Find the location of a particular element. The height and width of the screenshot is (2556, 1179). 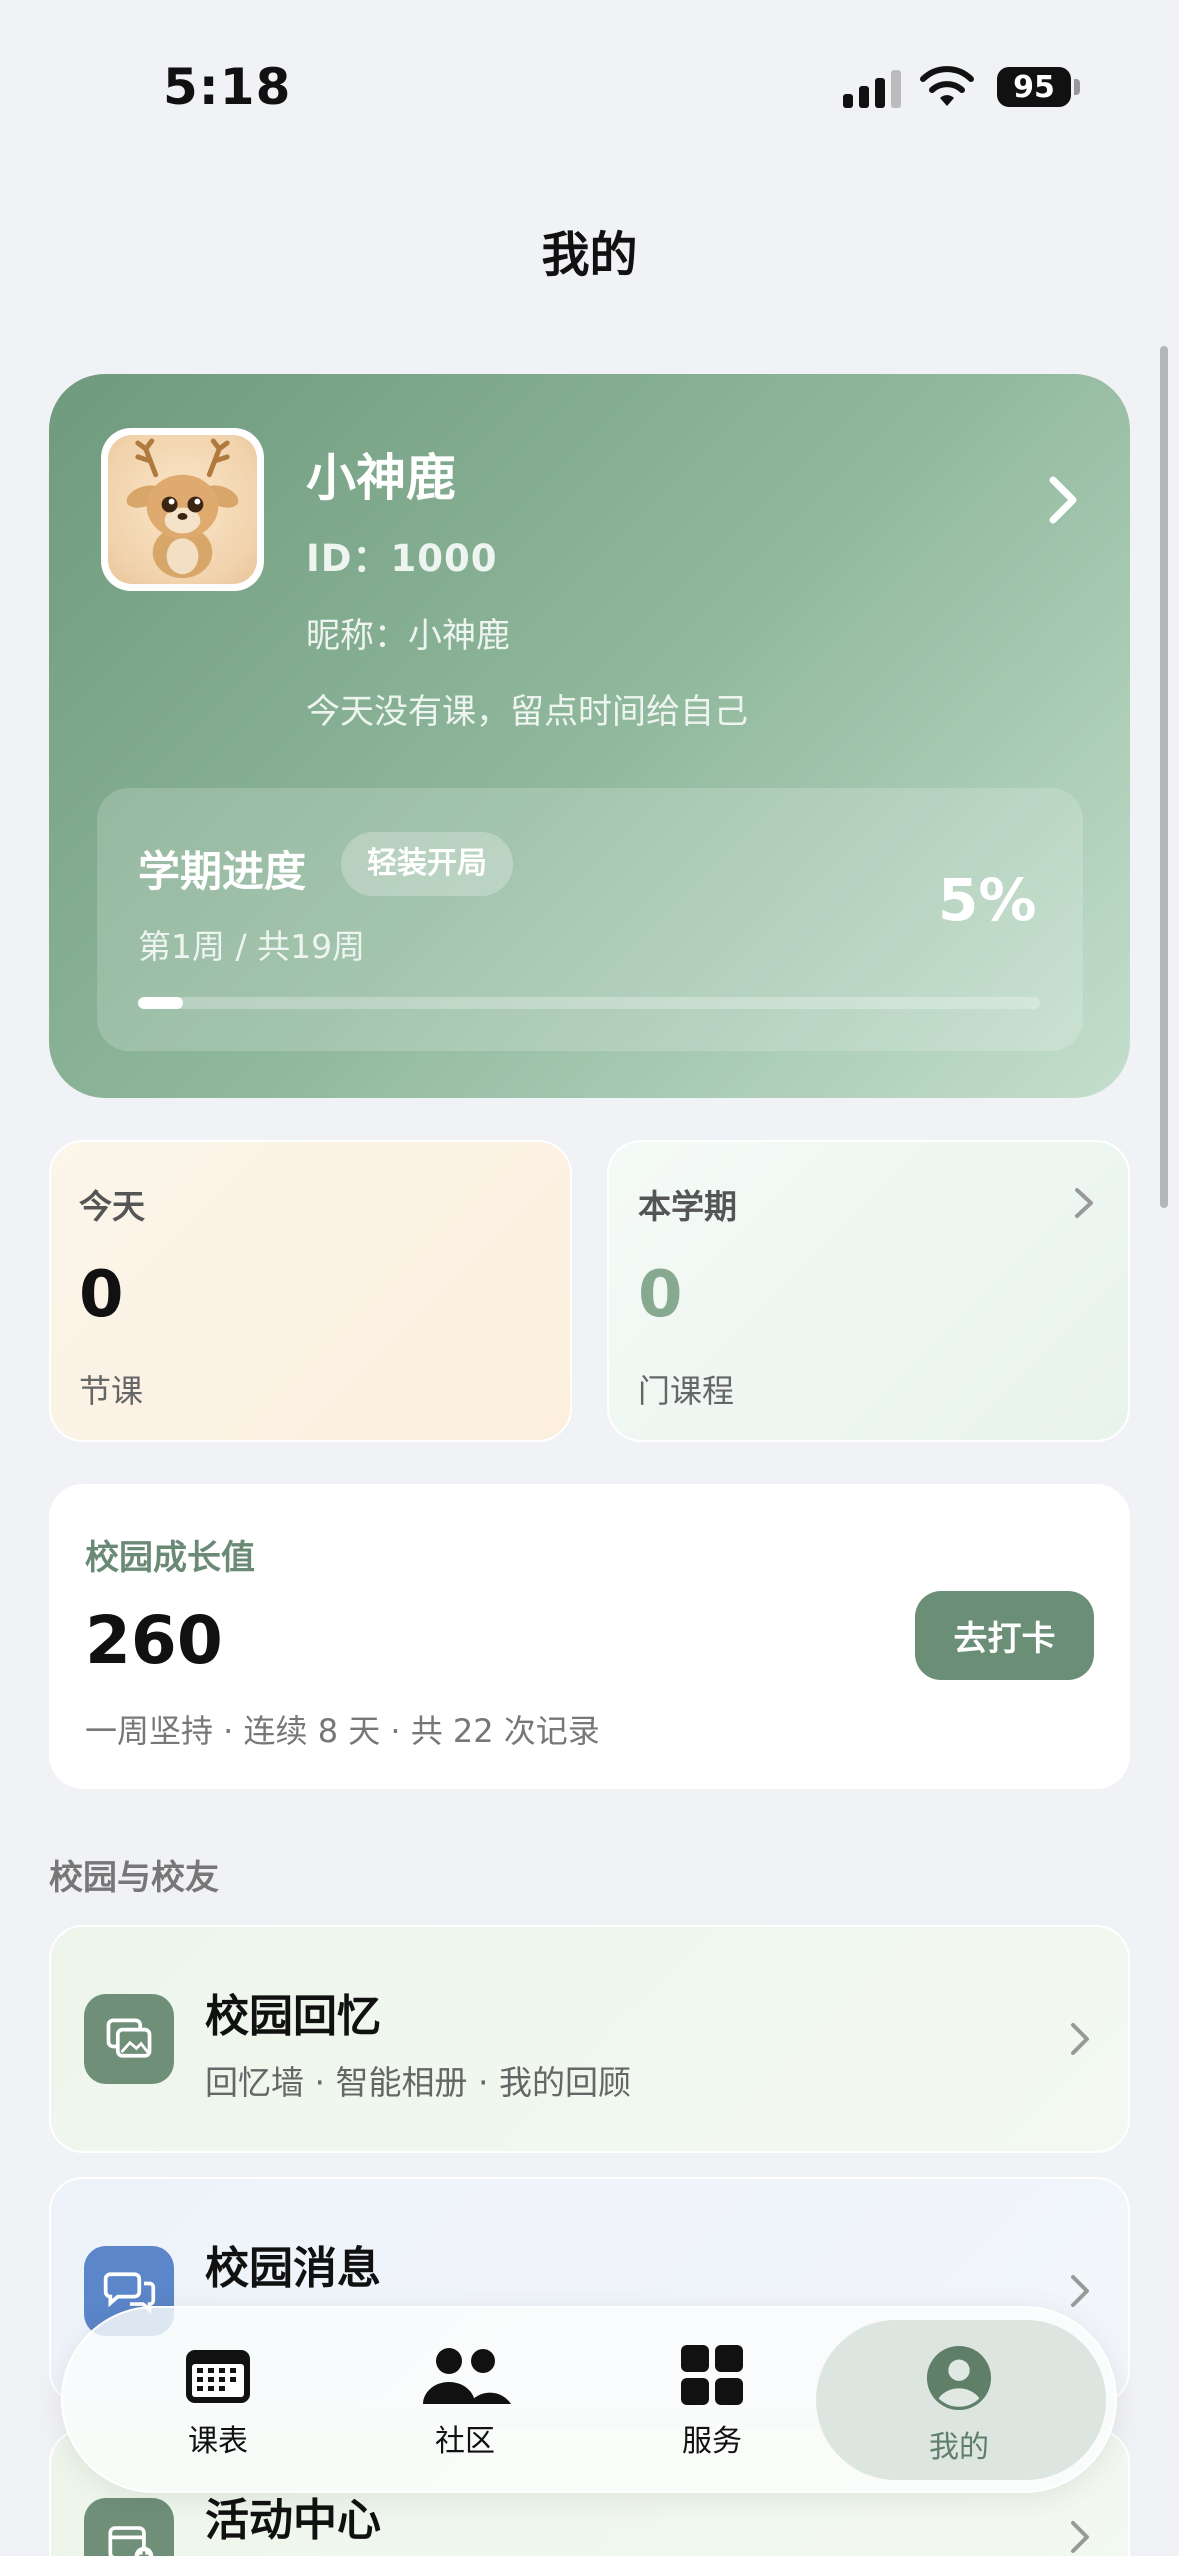

tab-community: 社区 is located at coordinates (465, 2402).